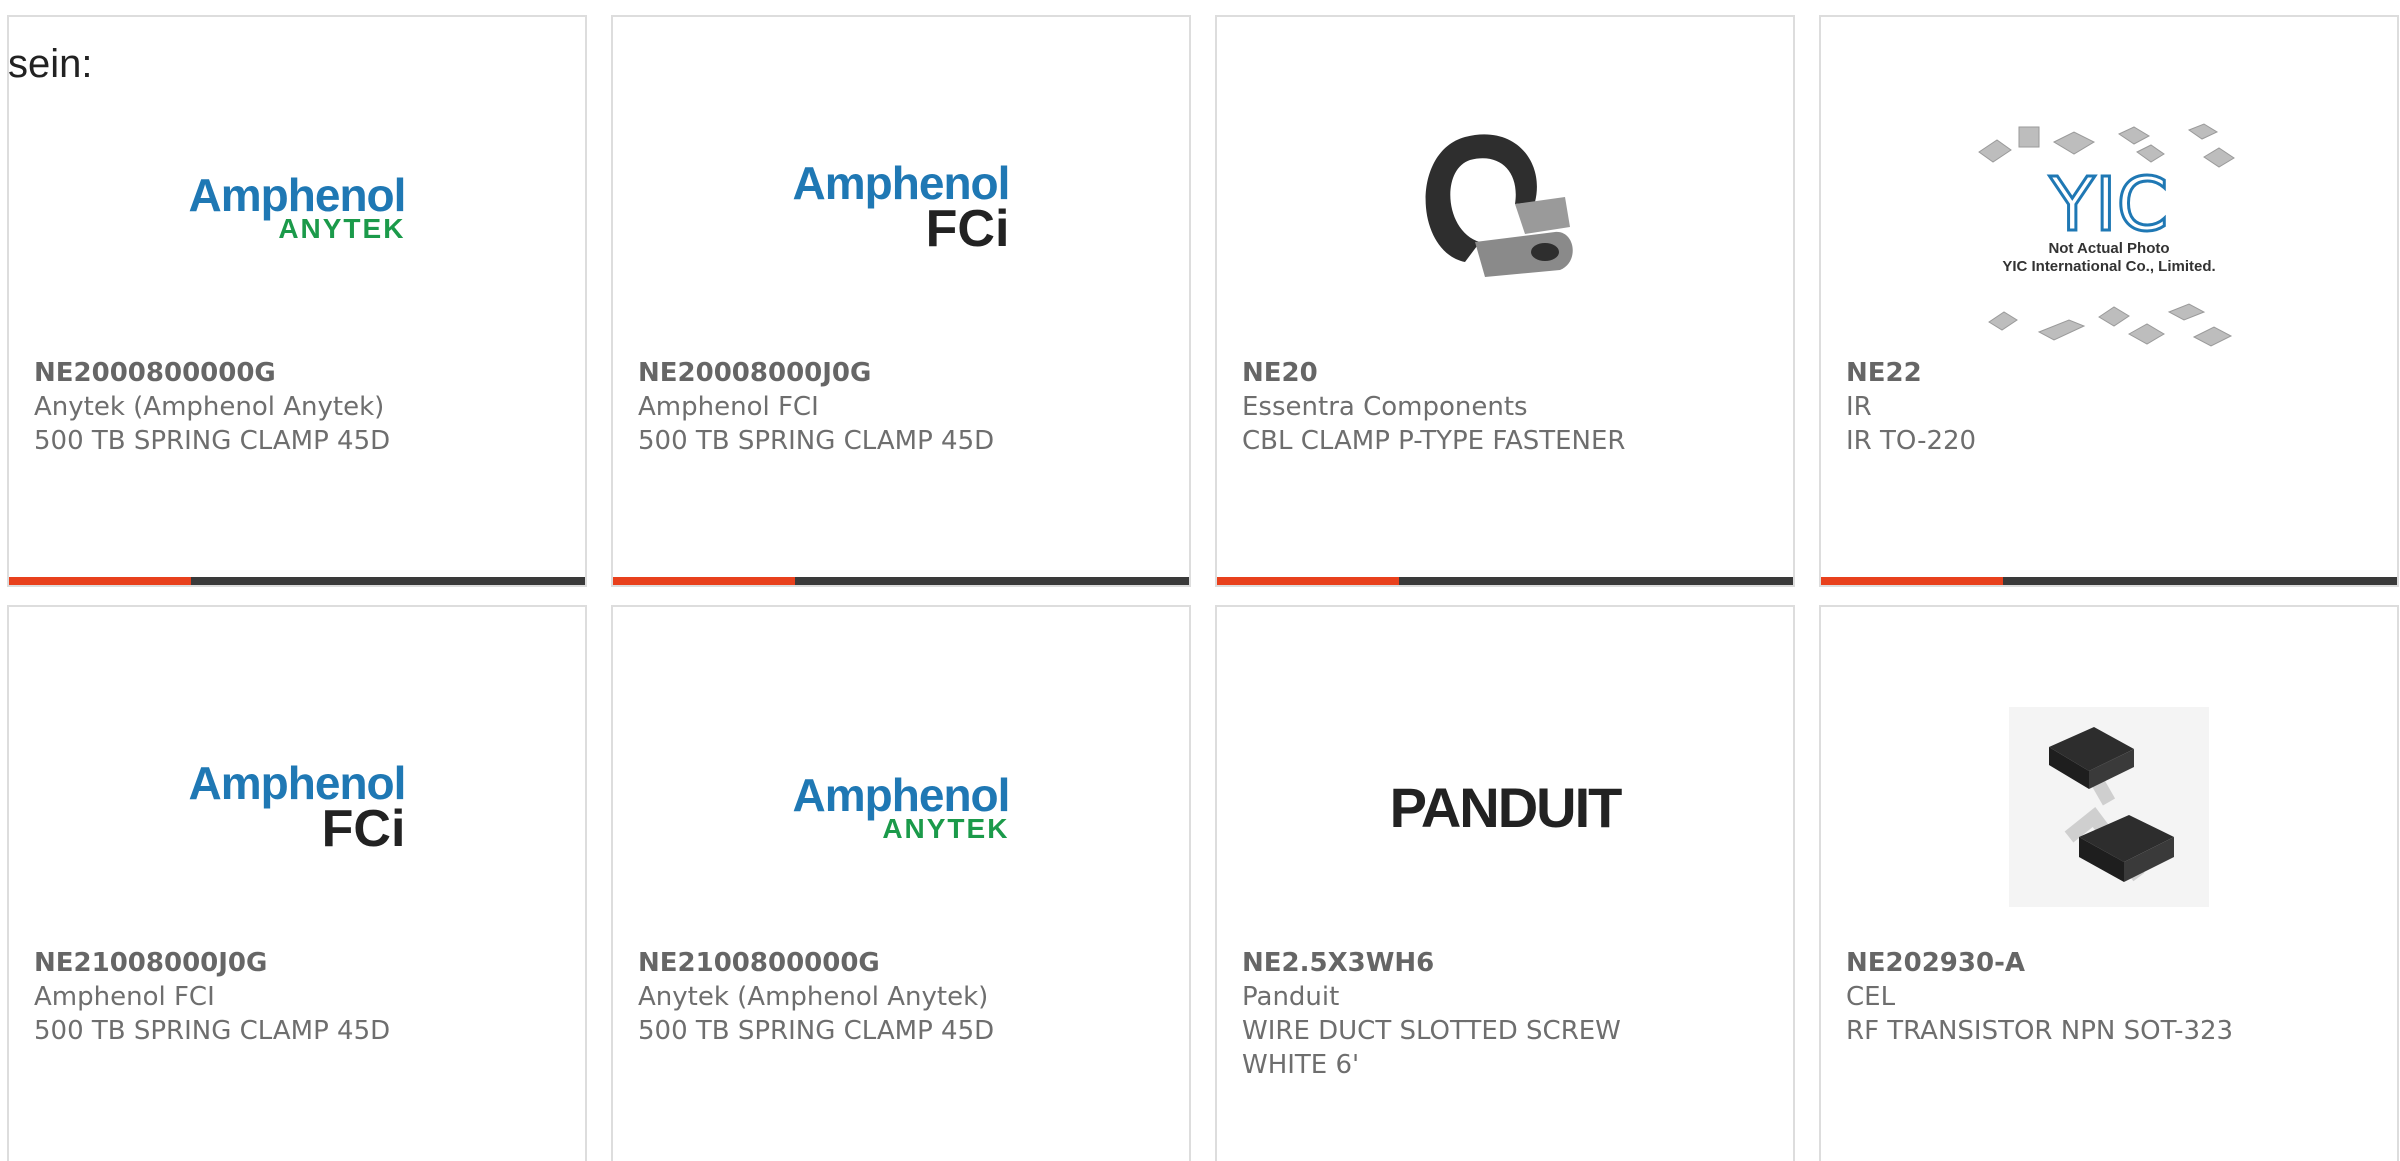  I want to click on sot323-transistor-photo, so click(2109, 807).